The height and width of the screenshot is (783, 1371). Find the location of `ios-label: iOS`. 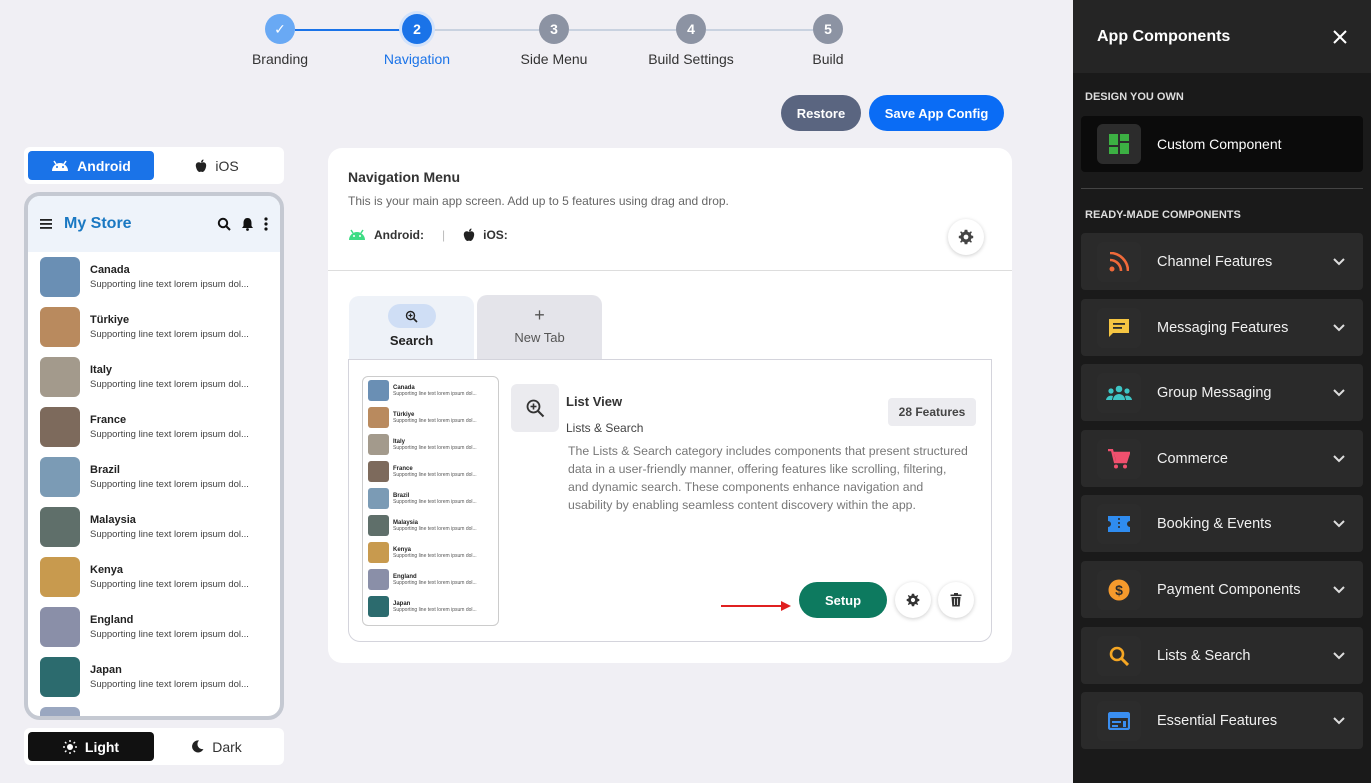

ios-label: iOS is located at coordinates (227, 165).